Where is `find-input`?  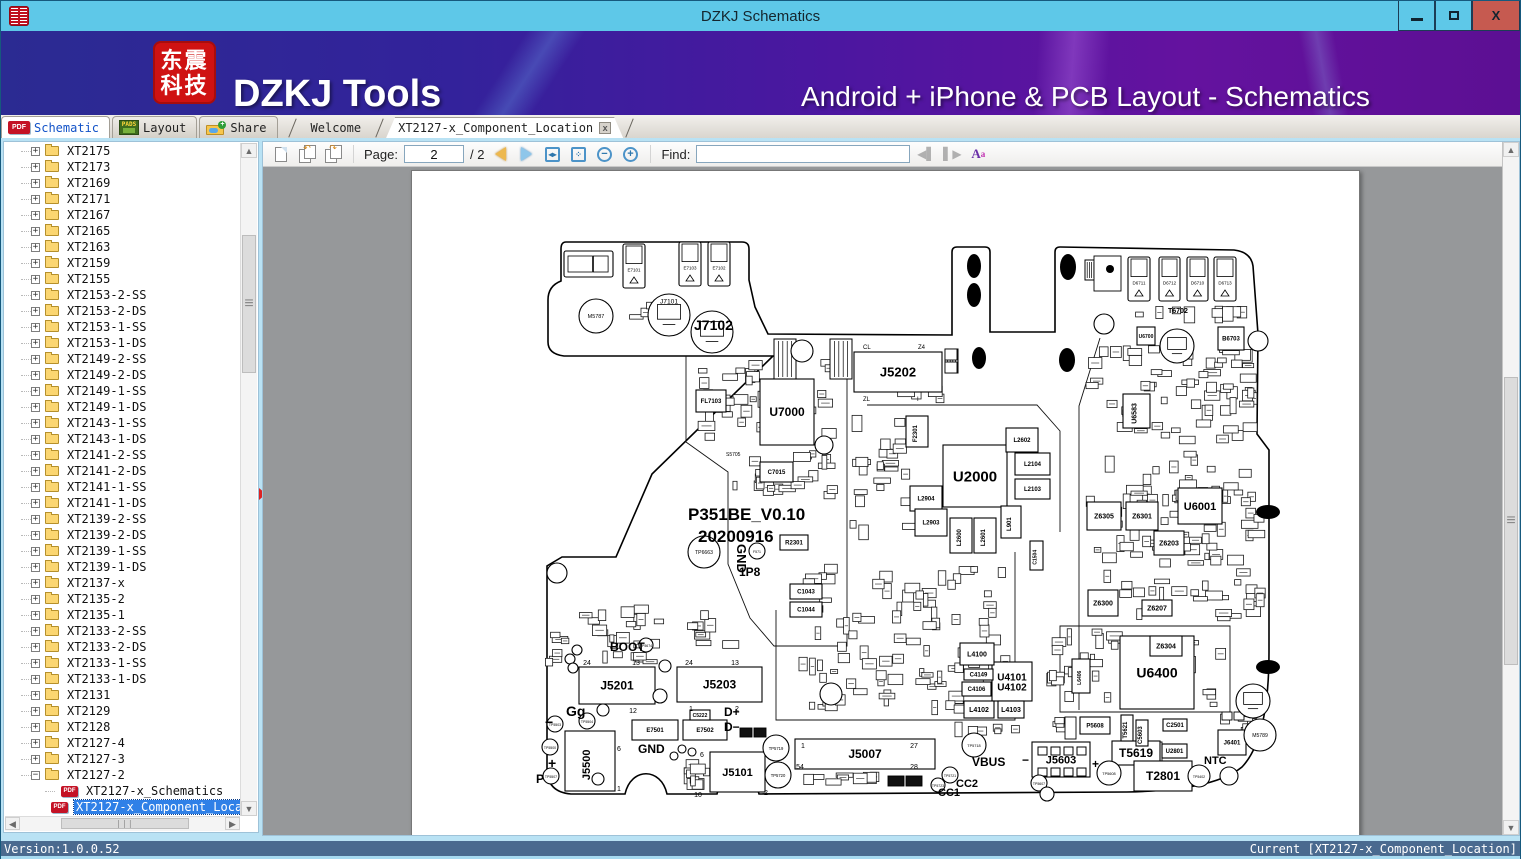
find-input is located at coordinates (803, 154).